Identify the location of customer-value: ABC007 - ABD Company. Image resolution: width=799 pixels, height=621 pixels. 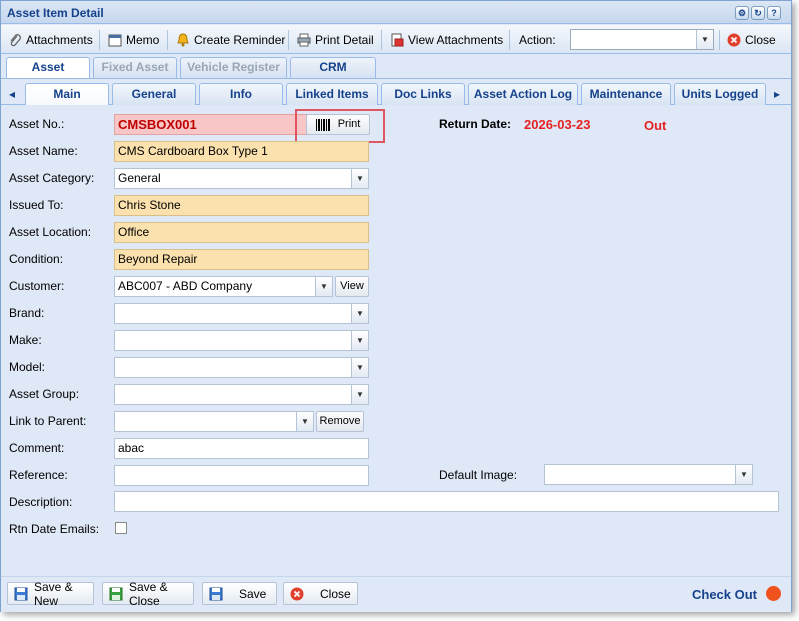
(185, 286).